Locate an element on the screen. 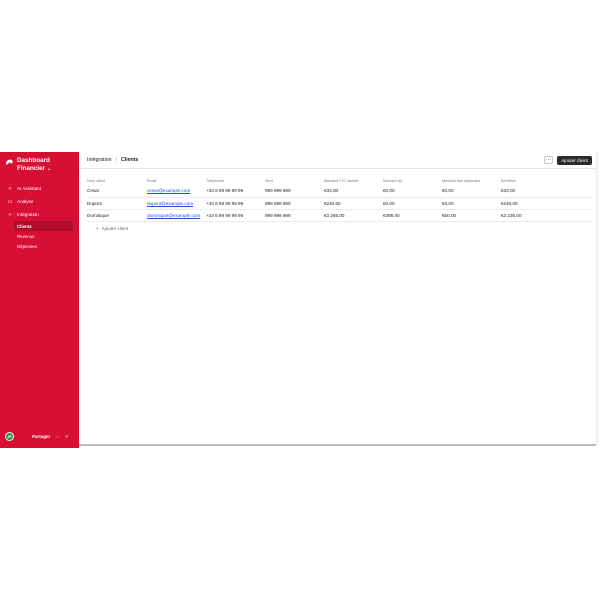  sidebar-subitem-clients: Clients is located at coordinates (43, 226).